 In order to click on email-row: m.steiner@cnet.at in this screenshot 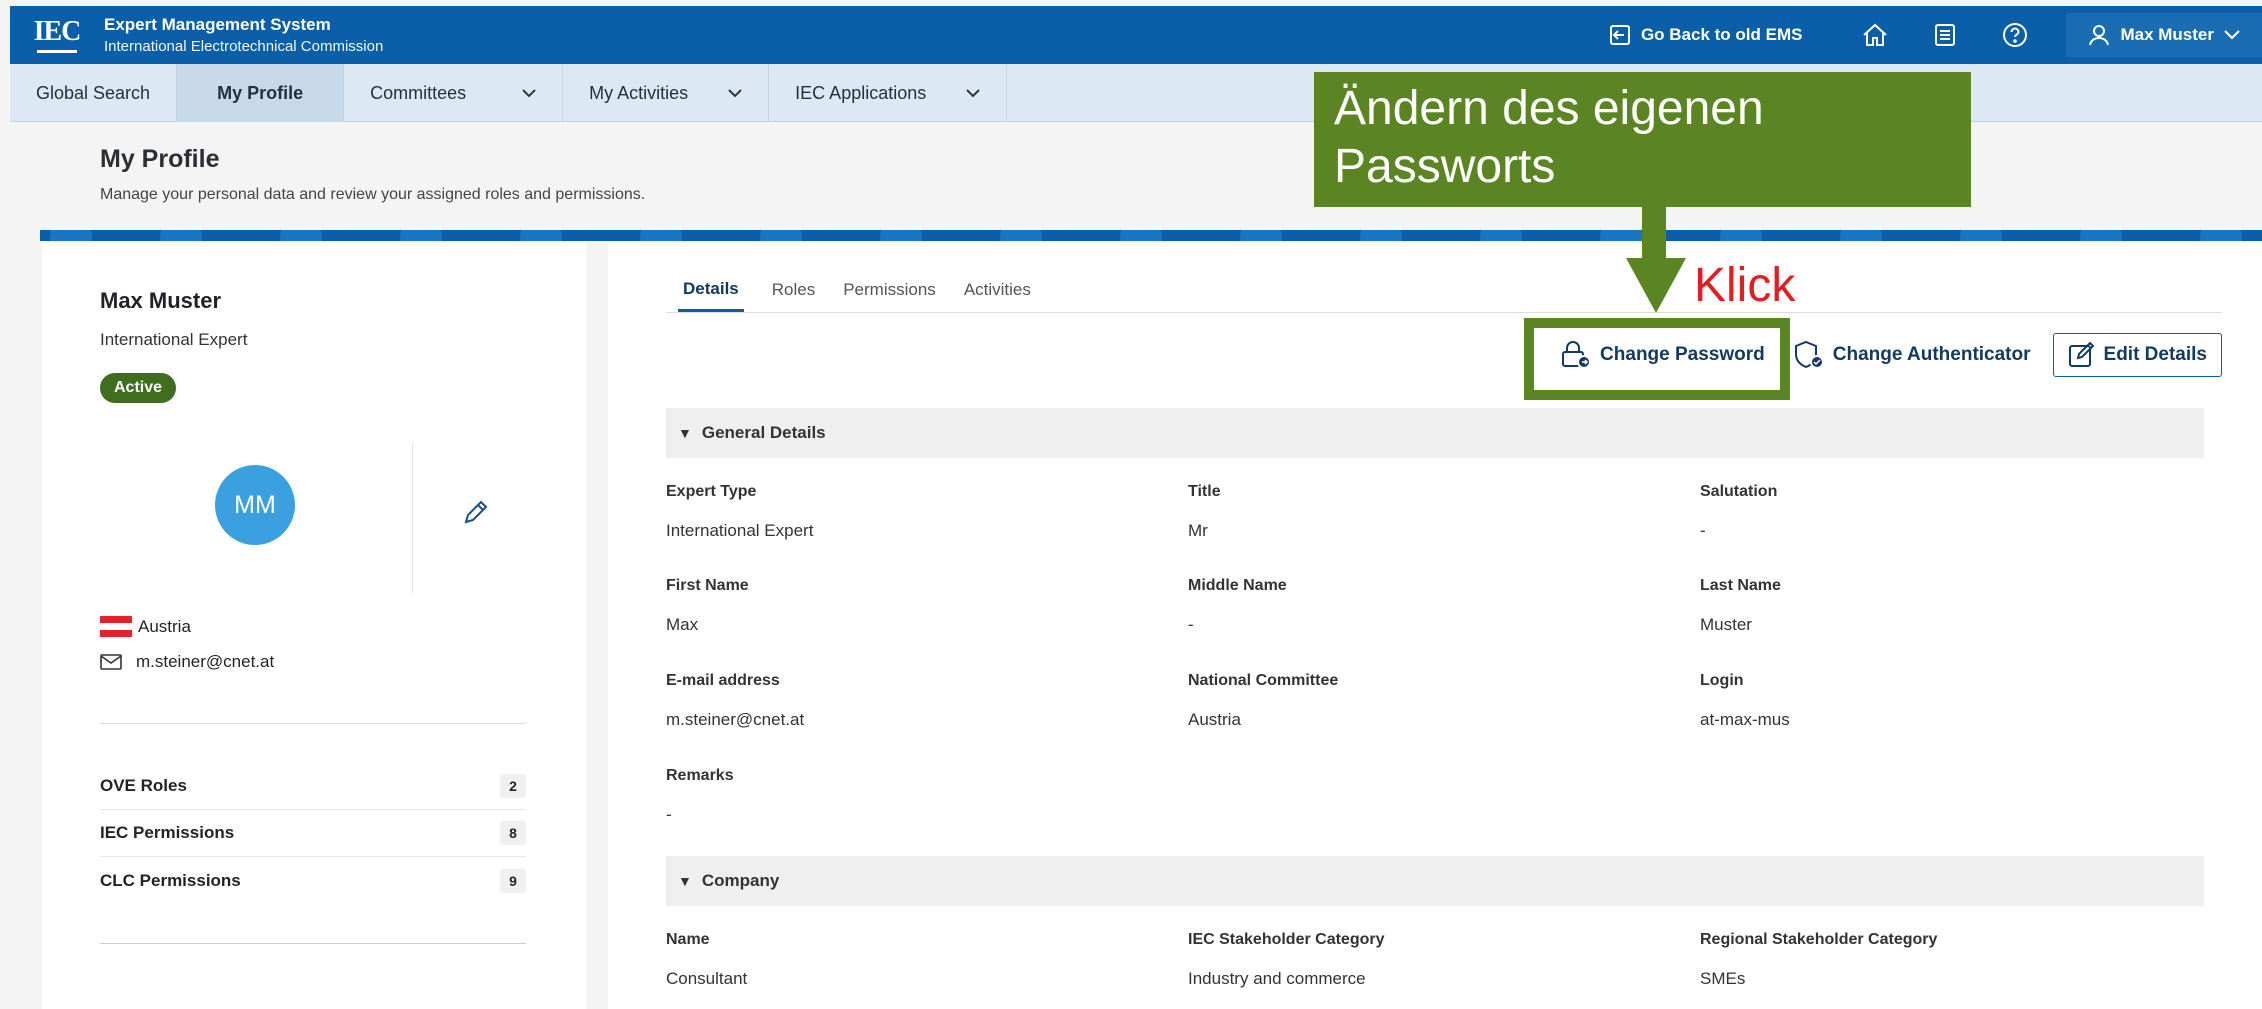, I will do `click(187, 662)`.